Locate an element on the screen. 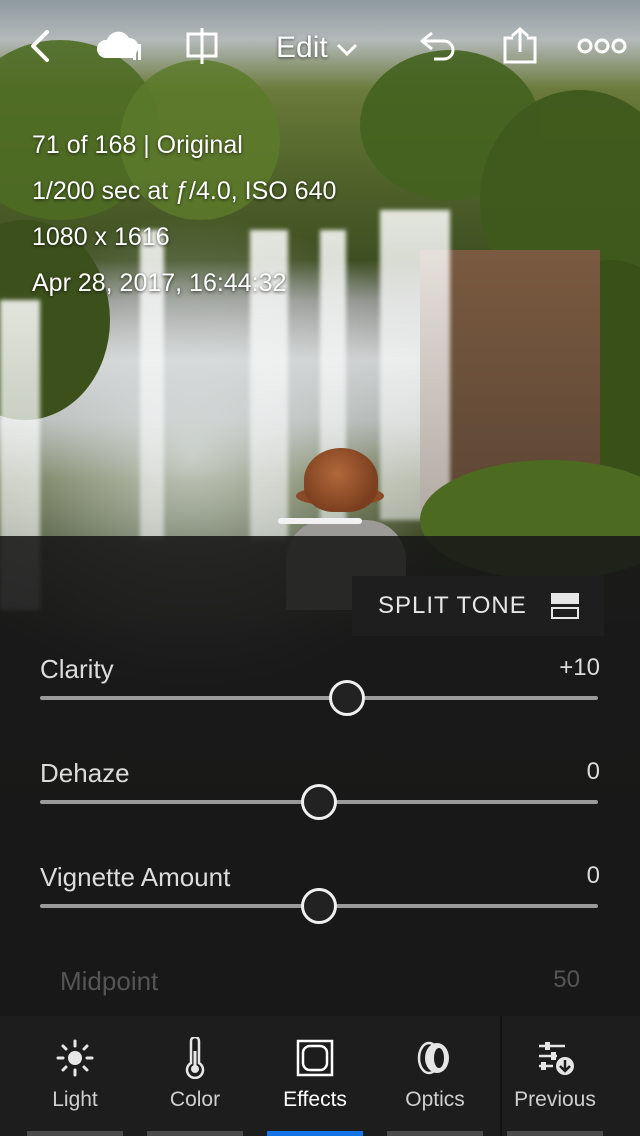  sun-icon is located at coordinates (75, 1058).